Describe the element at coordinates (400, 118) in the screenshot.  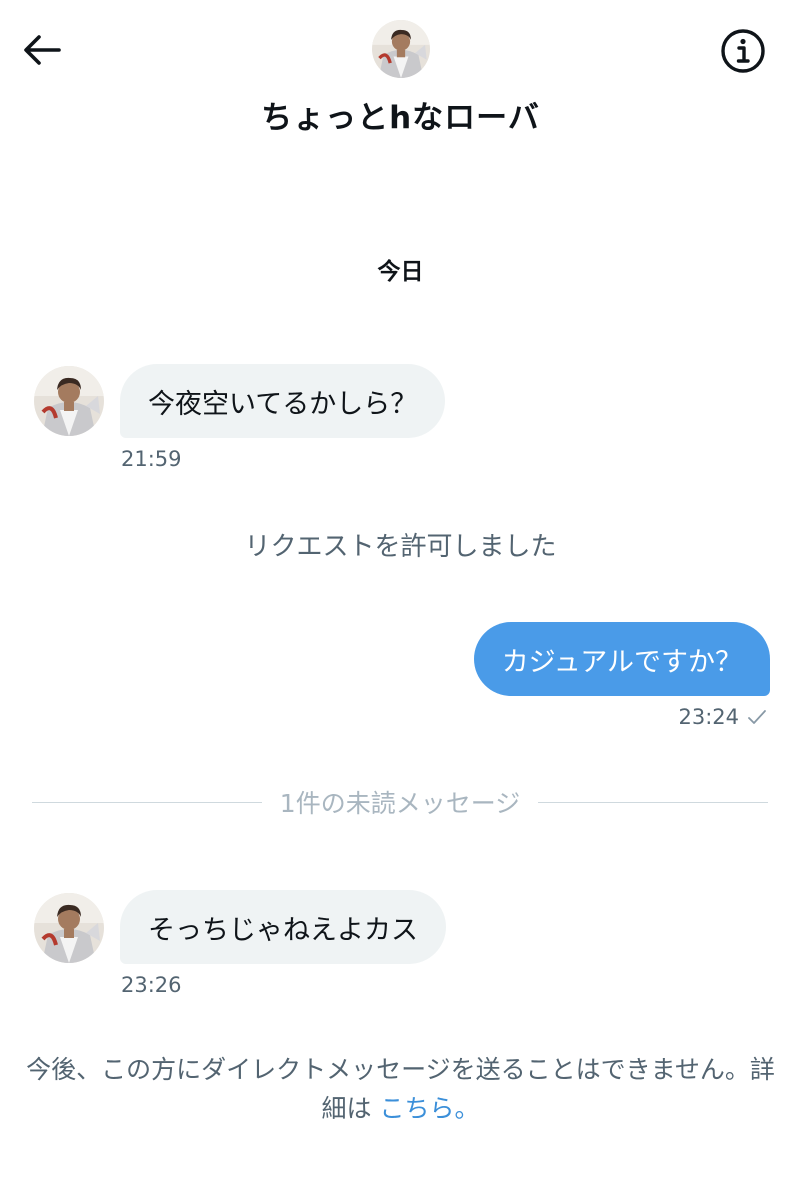
I see `conversation-title: ちょっとhなローバ` at that location.